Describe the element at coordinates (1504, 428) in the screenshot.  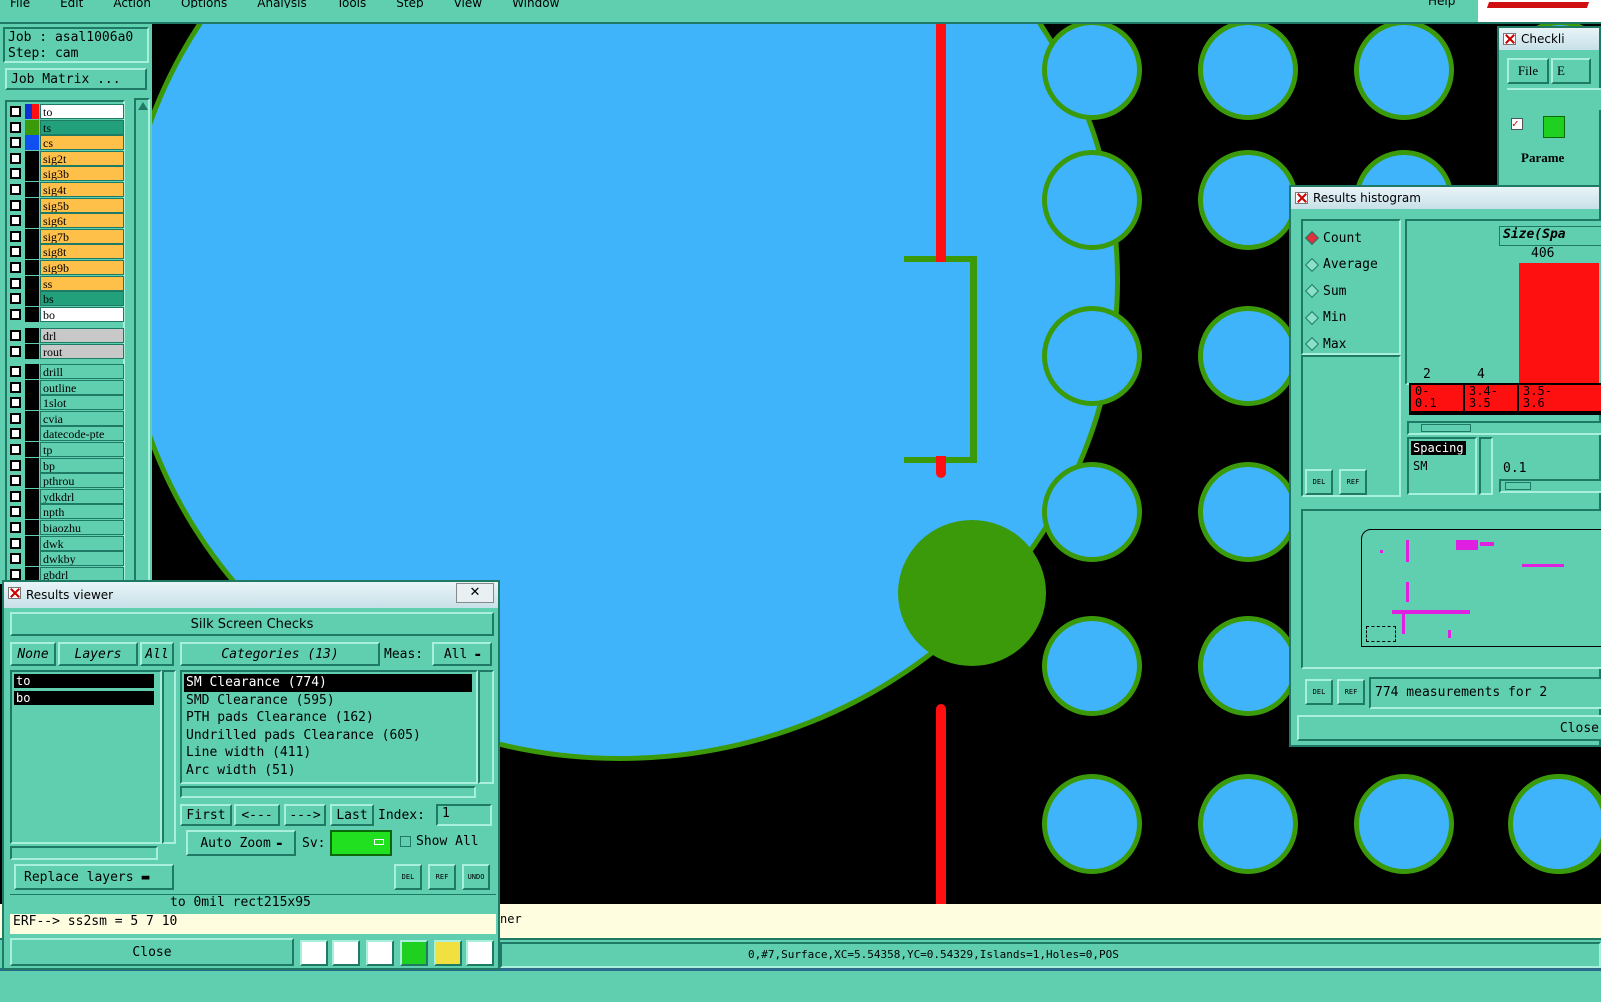
I see `bin-scrollbar` at that location.